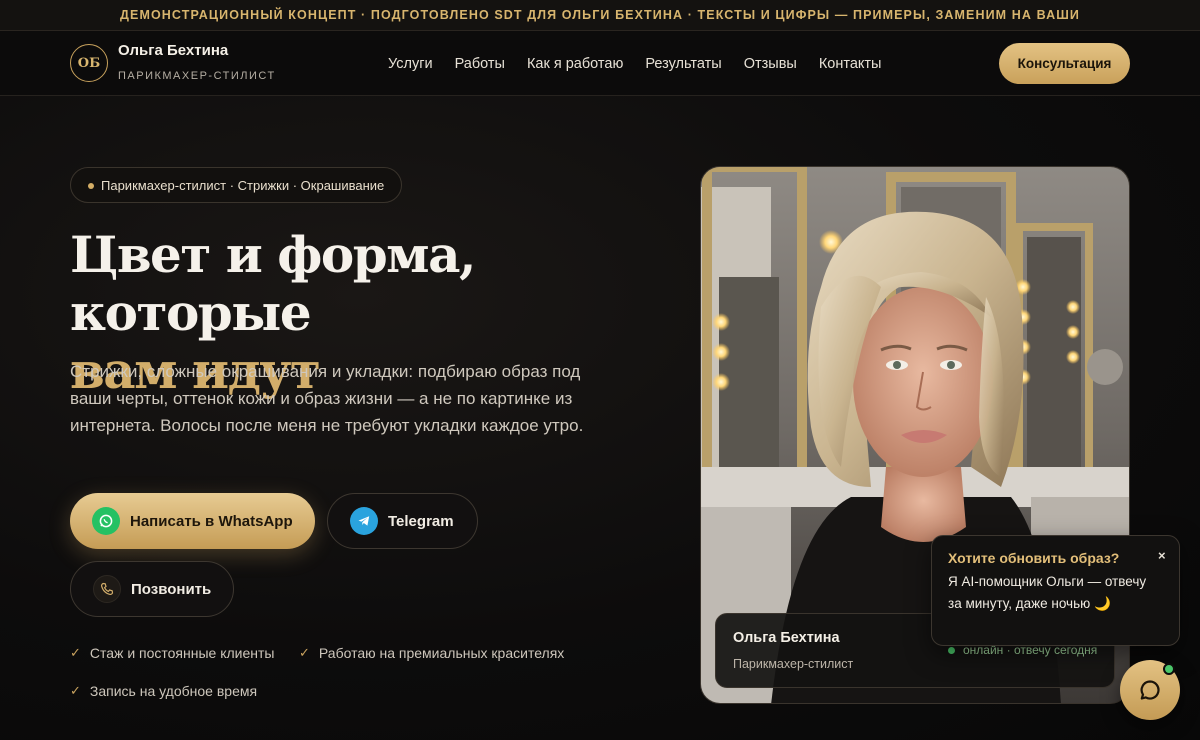 This screenshot has width=1200, height=740. Describe the element at coordinates (793, 664) in the screenshot. I see `profile-role: Парикмахер-стилист` at that location.